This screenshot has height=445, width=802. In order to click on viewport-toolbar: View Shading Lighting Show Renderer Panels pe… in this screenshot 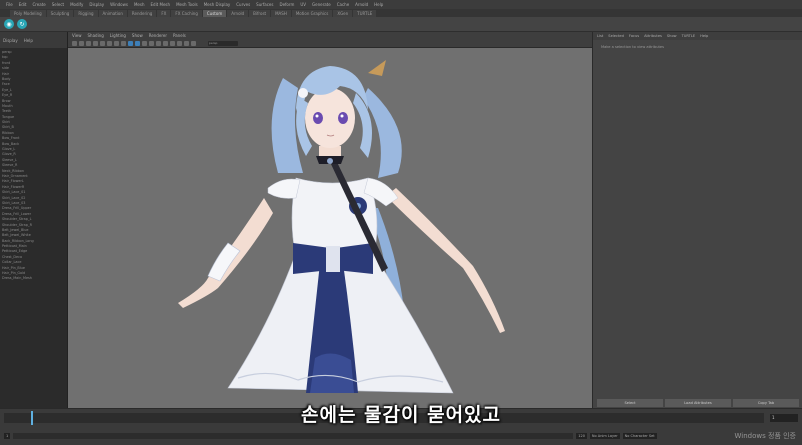, I will do `click(330, 40)`.